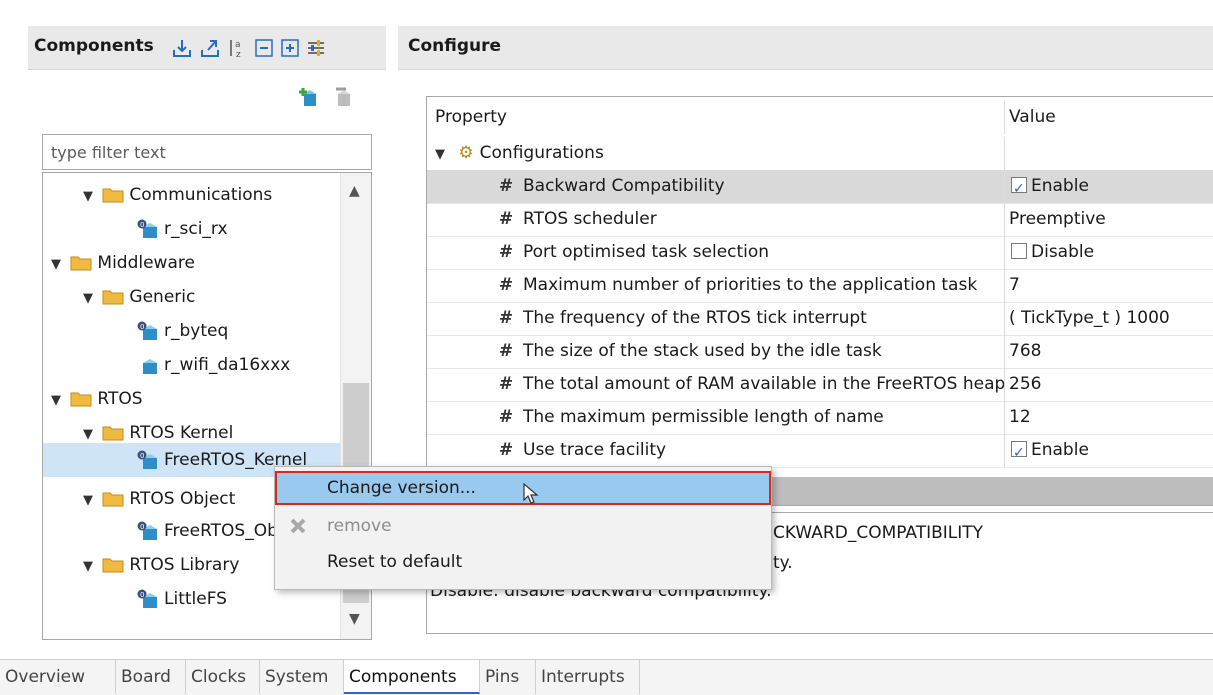 The image size is (1213, 695). I want to click on export-icon, so click(210, 48).